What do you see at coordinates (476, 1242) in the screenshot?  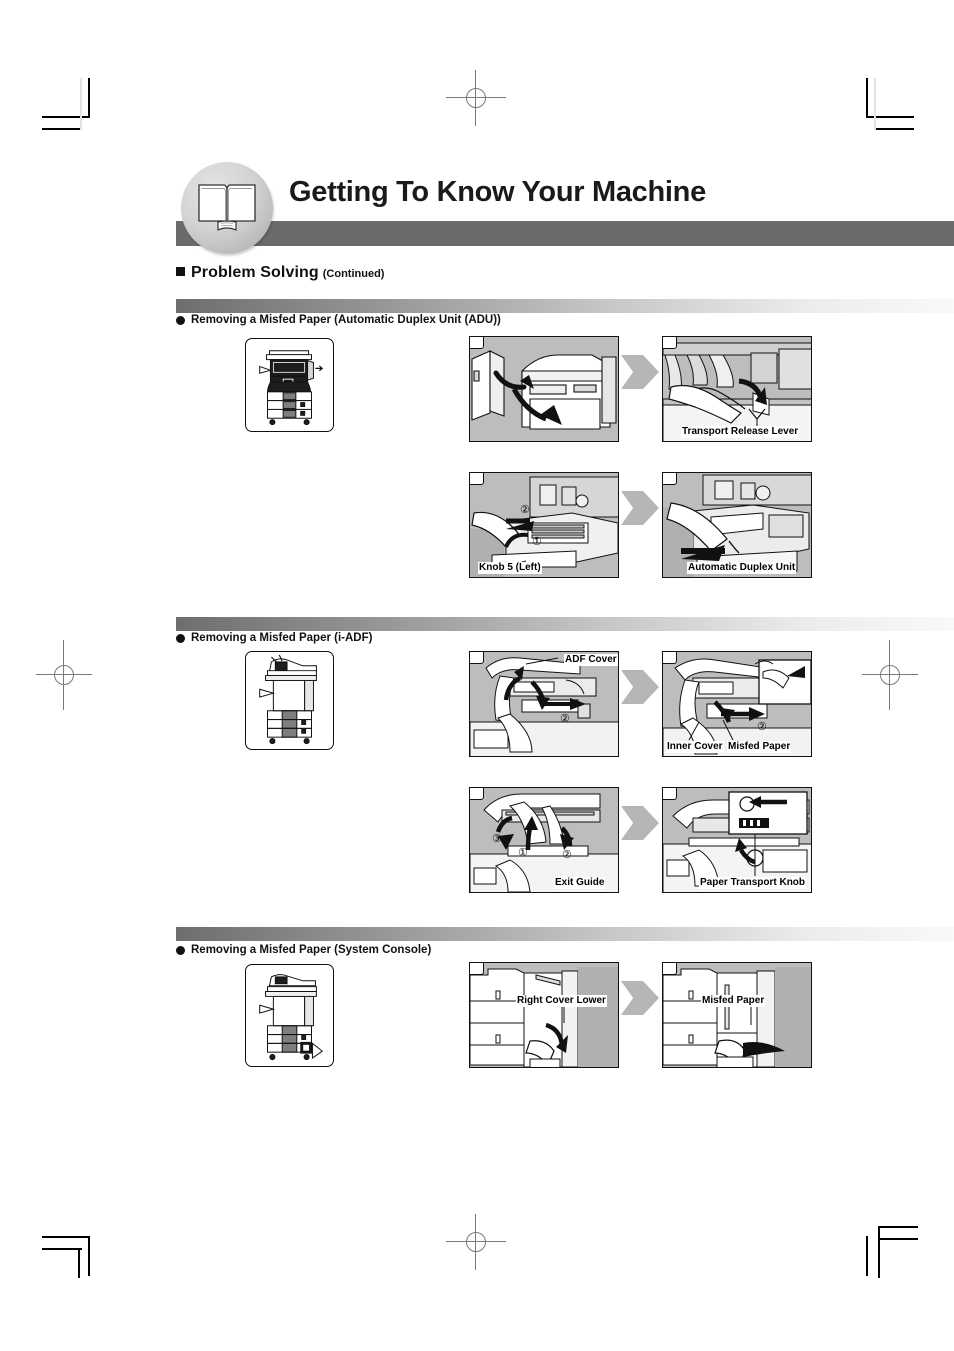 I see `registration-mark-bottom` at bounding box center [476, 1242].